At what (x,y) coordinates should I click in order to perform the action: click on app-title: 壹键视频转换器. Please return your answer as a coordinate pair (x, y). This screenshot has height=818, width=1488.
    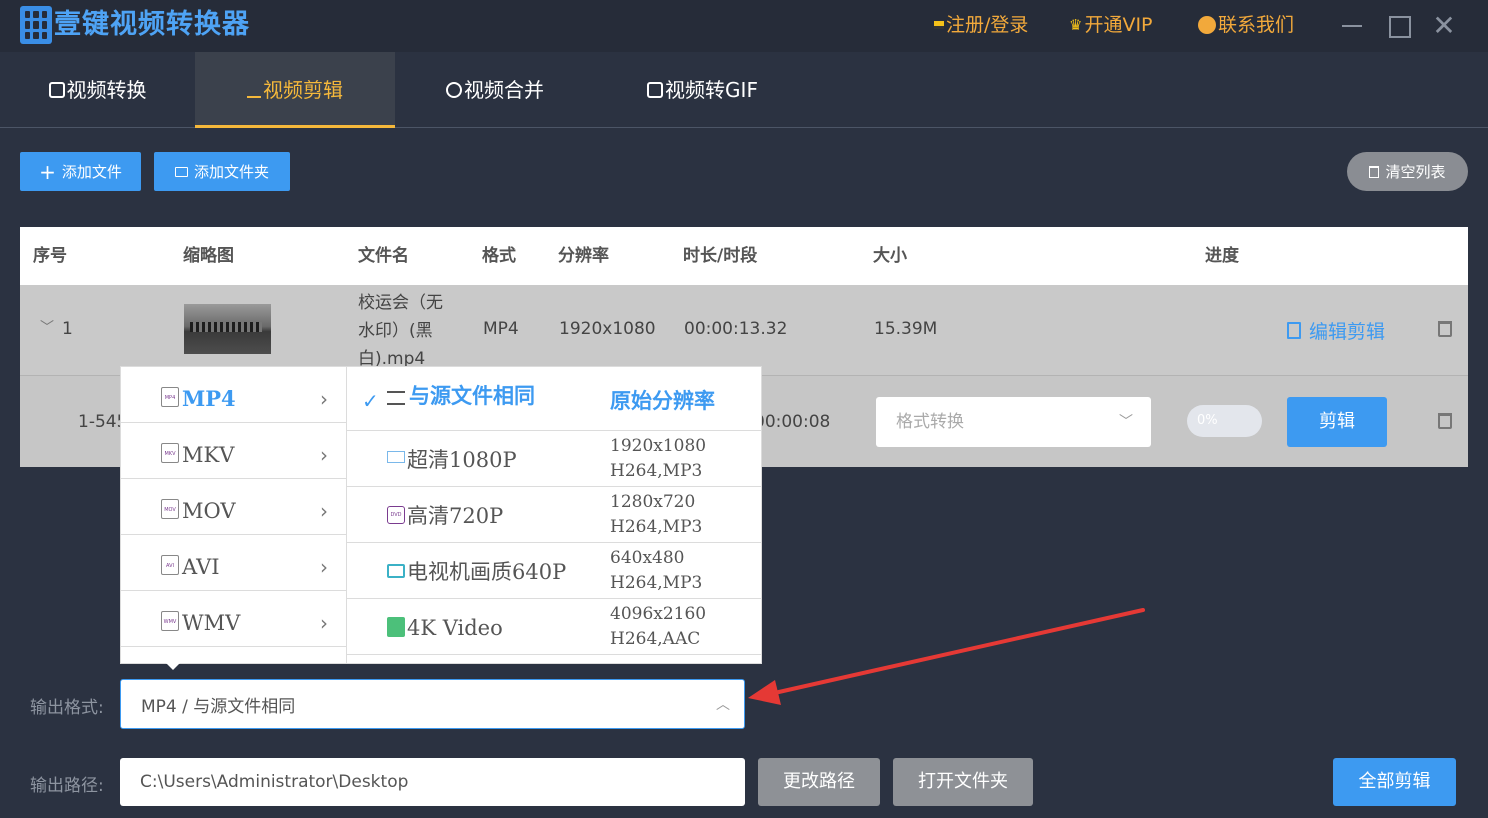
    Looking at the image, I should click on (152, 24).